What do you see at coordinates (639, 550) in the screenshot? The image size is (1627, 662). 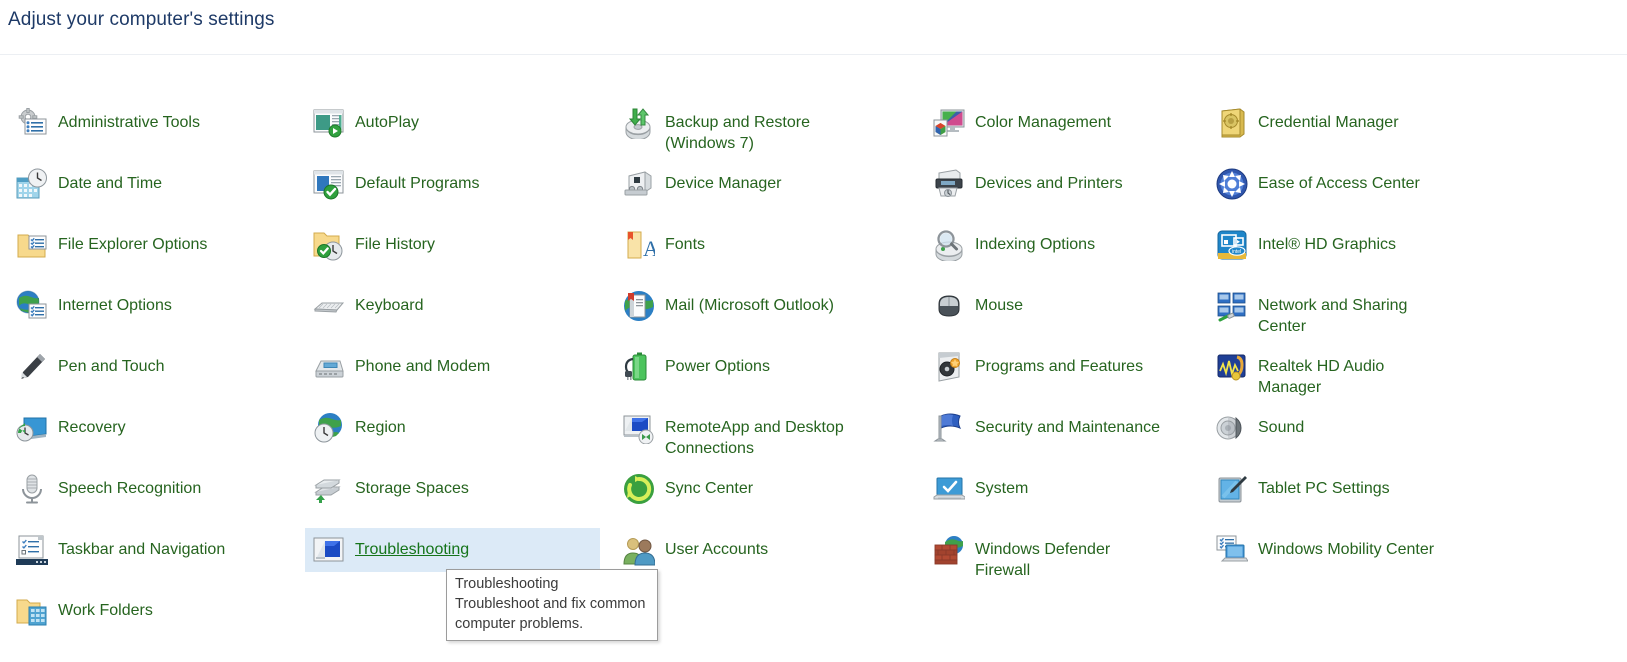 I see `user-accounts-icon` at bounding box center [639, 550].